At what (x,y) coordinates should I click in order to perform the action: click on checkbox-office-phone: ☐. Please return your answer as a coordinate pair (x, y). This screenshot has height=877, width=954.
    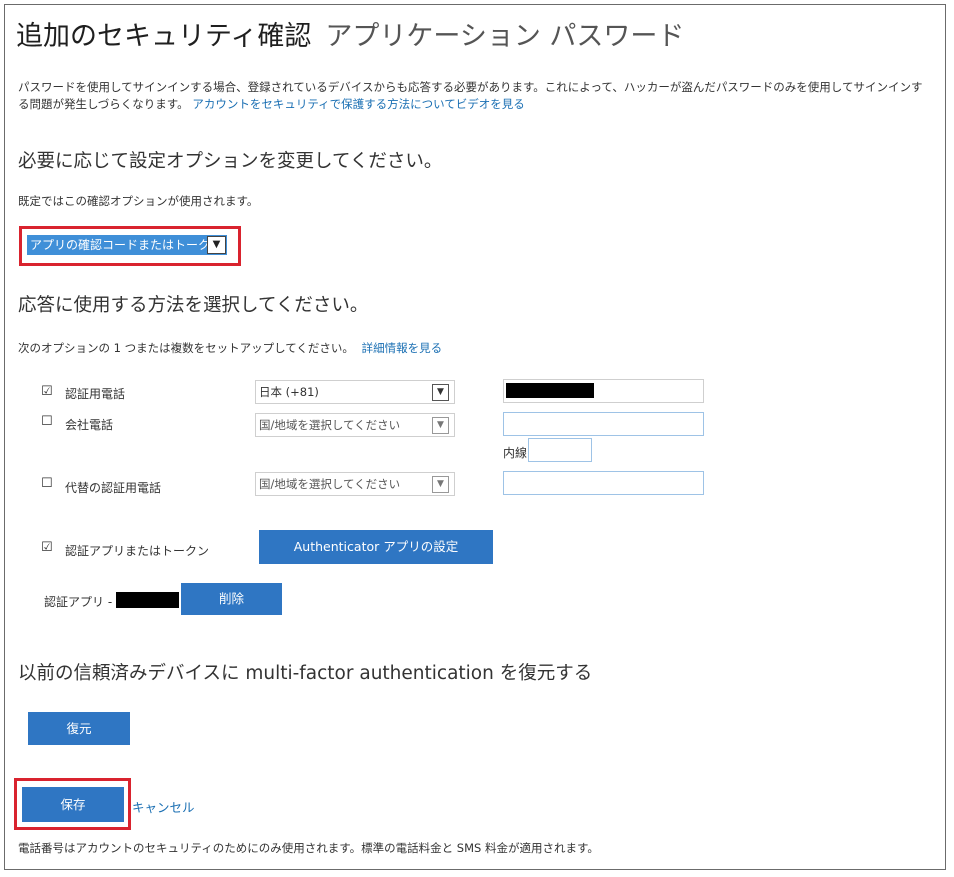
    Looking at the image, I should click on (47, 421).